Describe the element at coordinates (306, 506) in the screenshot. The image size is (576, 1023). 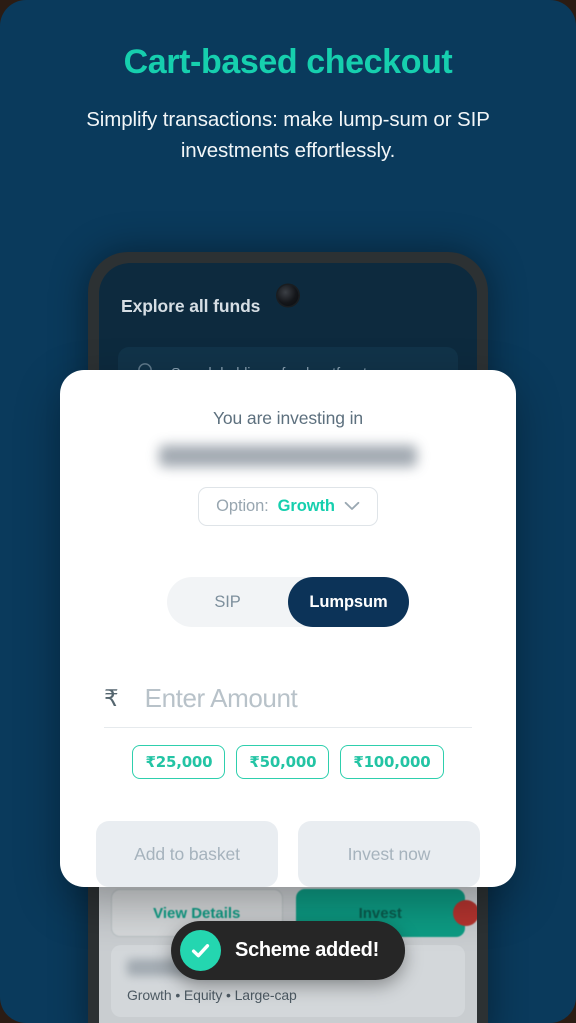
I see `option-value: Growth` at that location.